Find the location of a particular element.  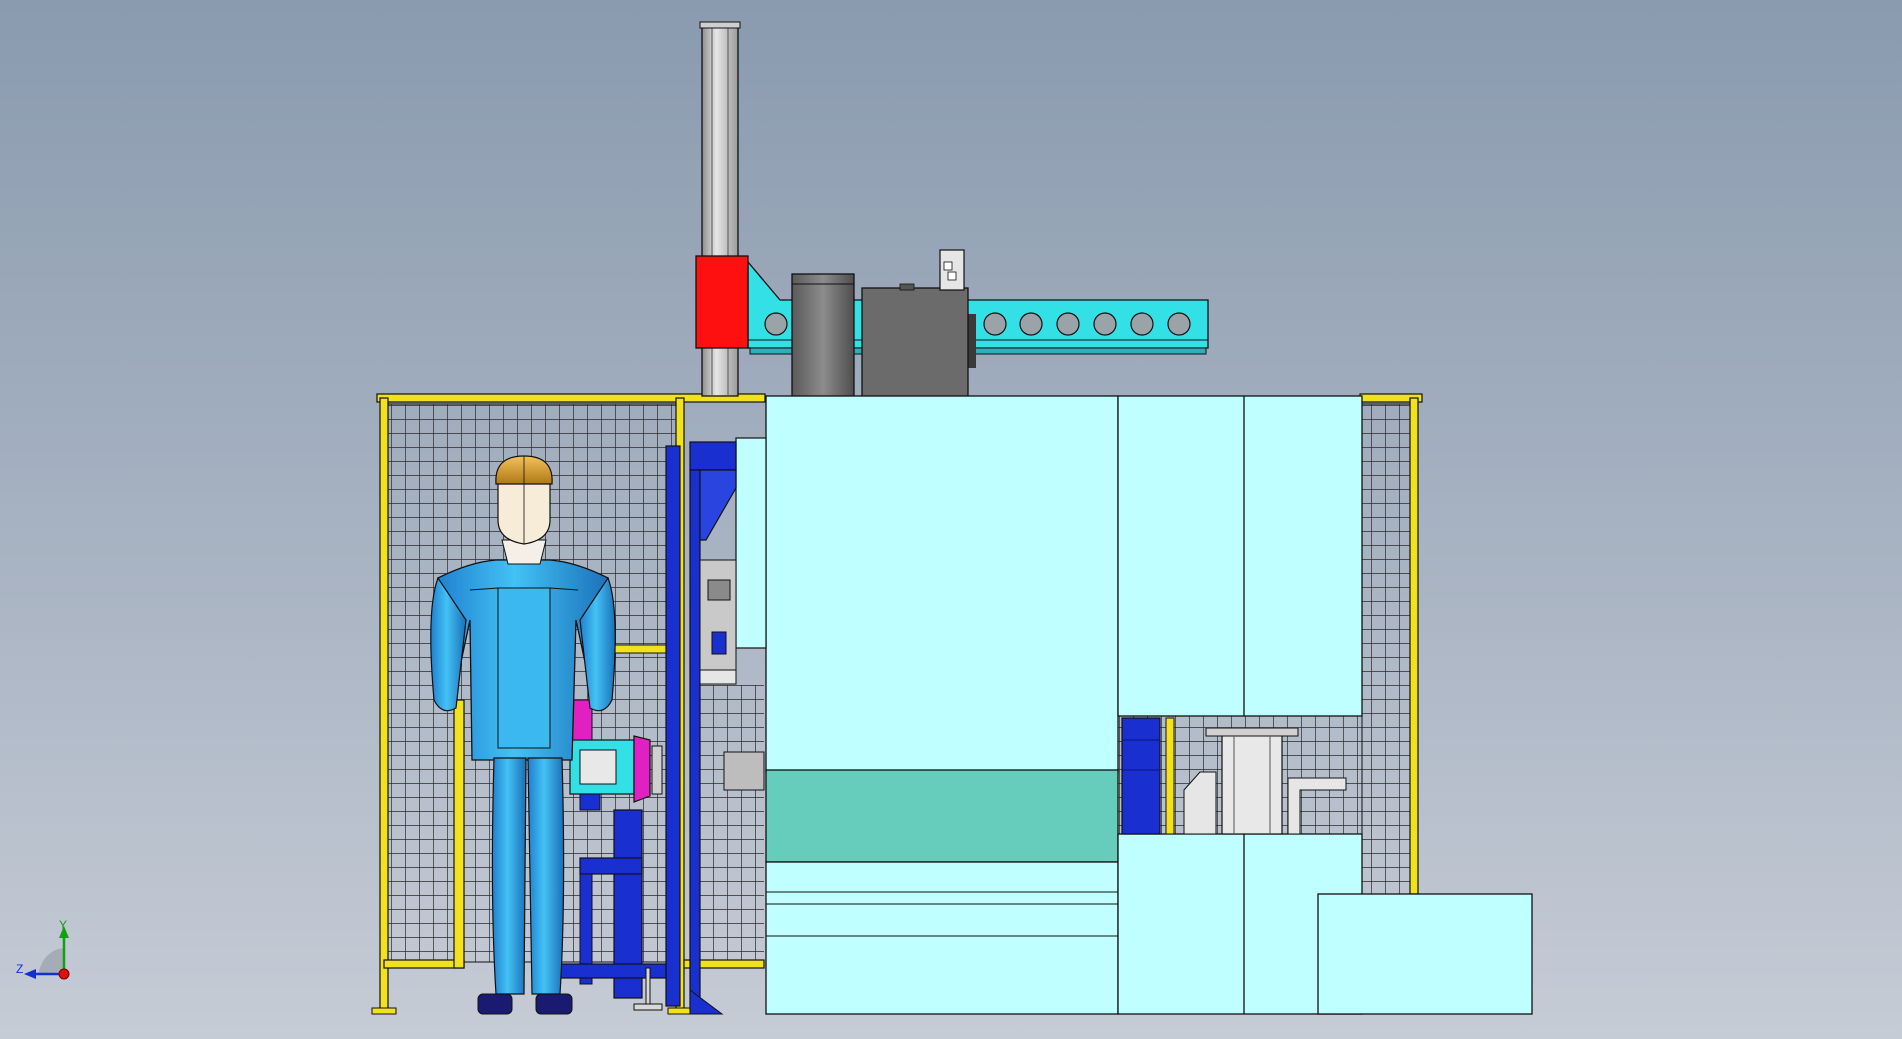

guard-mesh-right is located at coordinates (1389, 649).